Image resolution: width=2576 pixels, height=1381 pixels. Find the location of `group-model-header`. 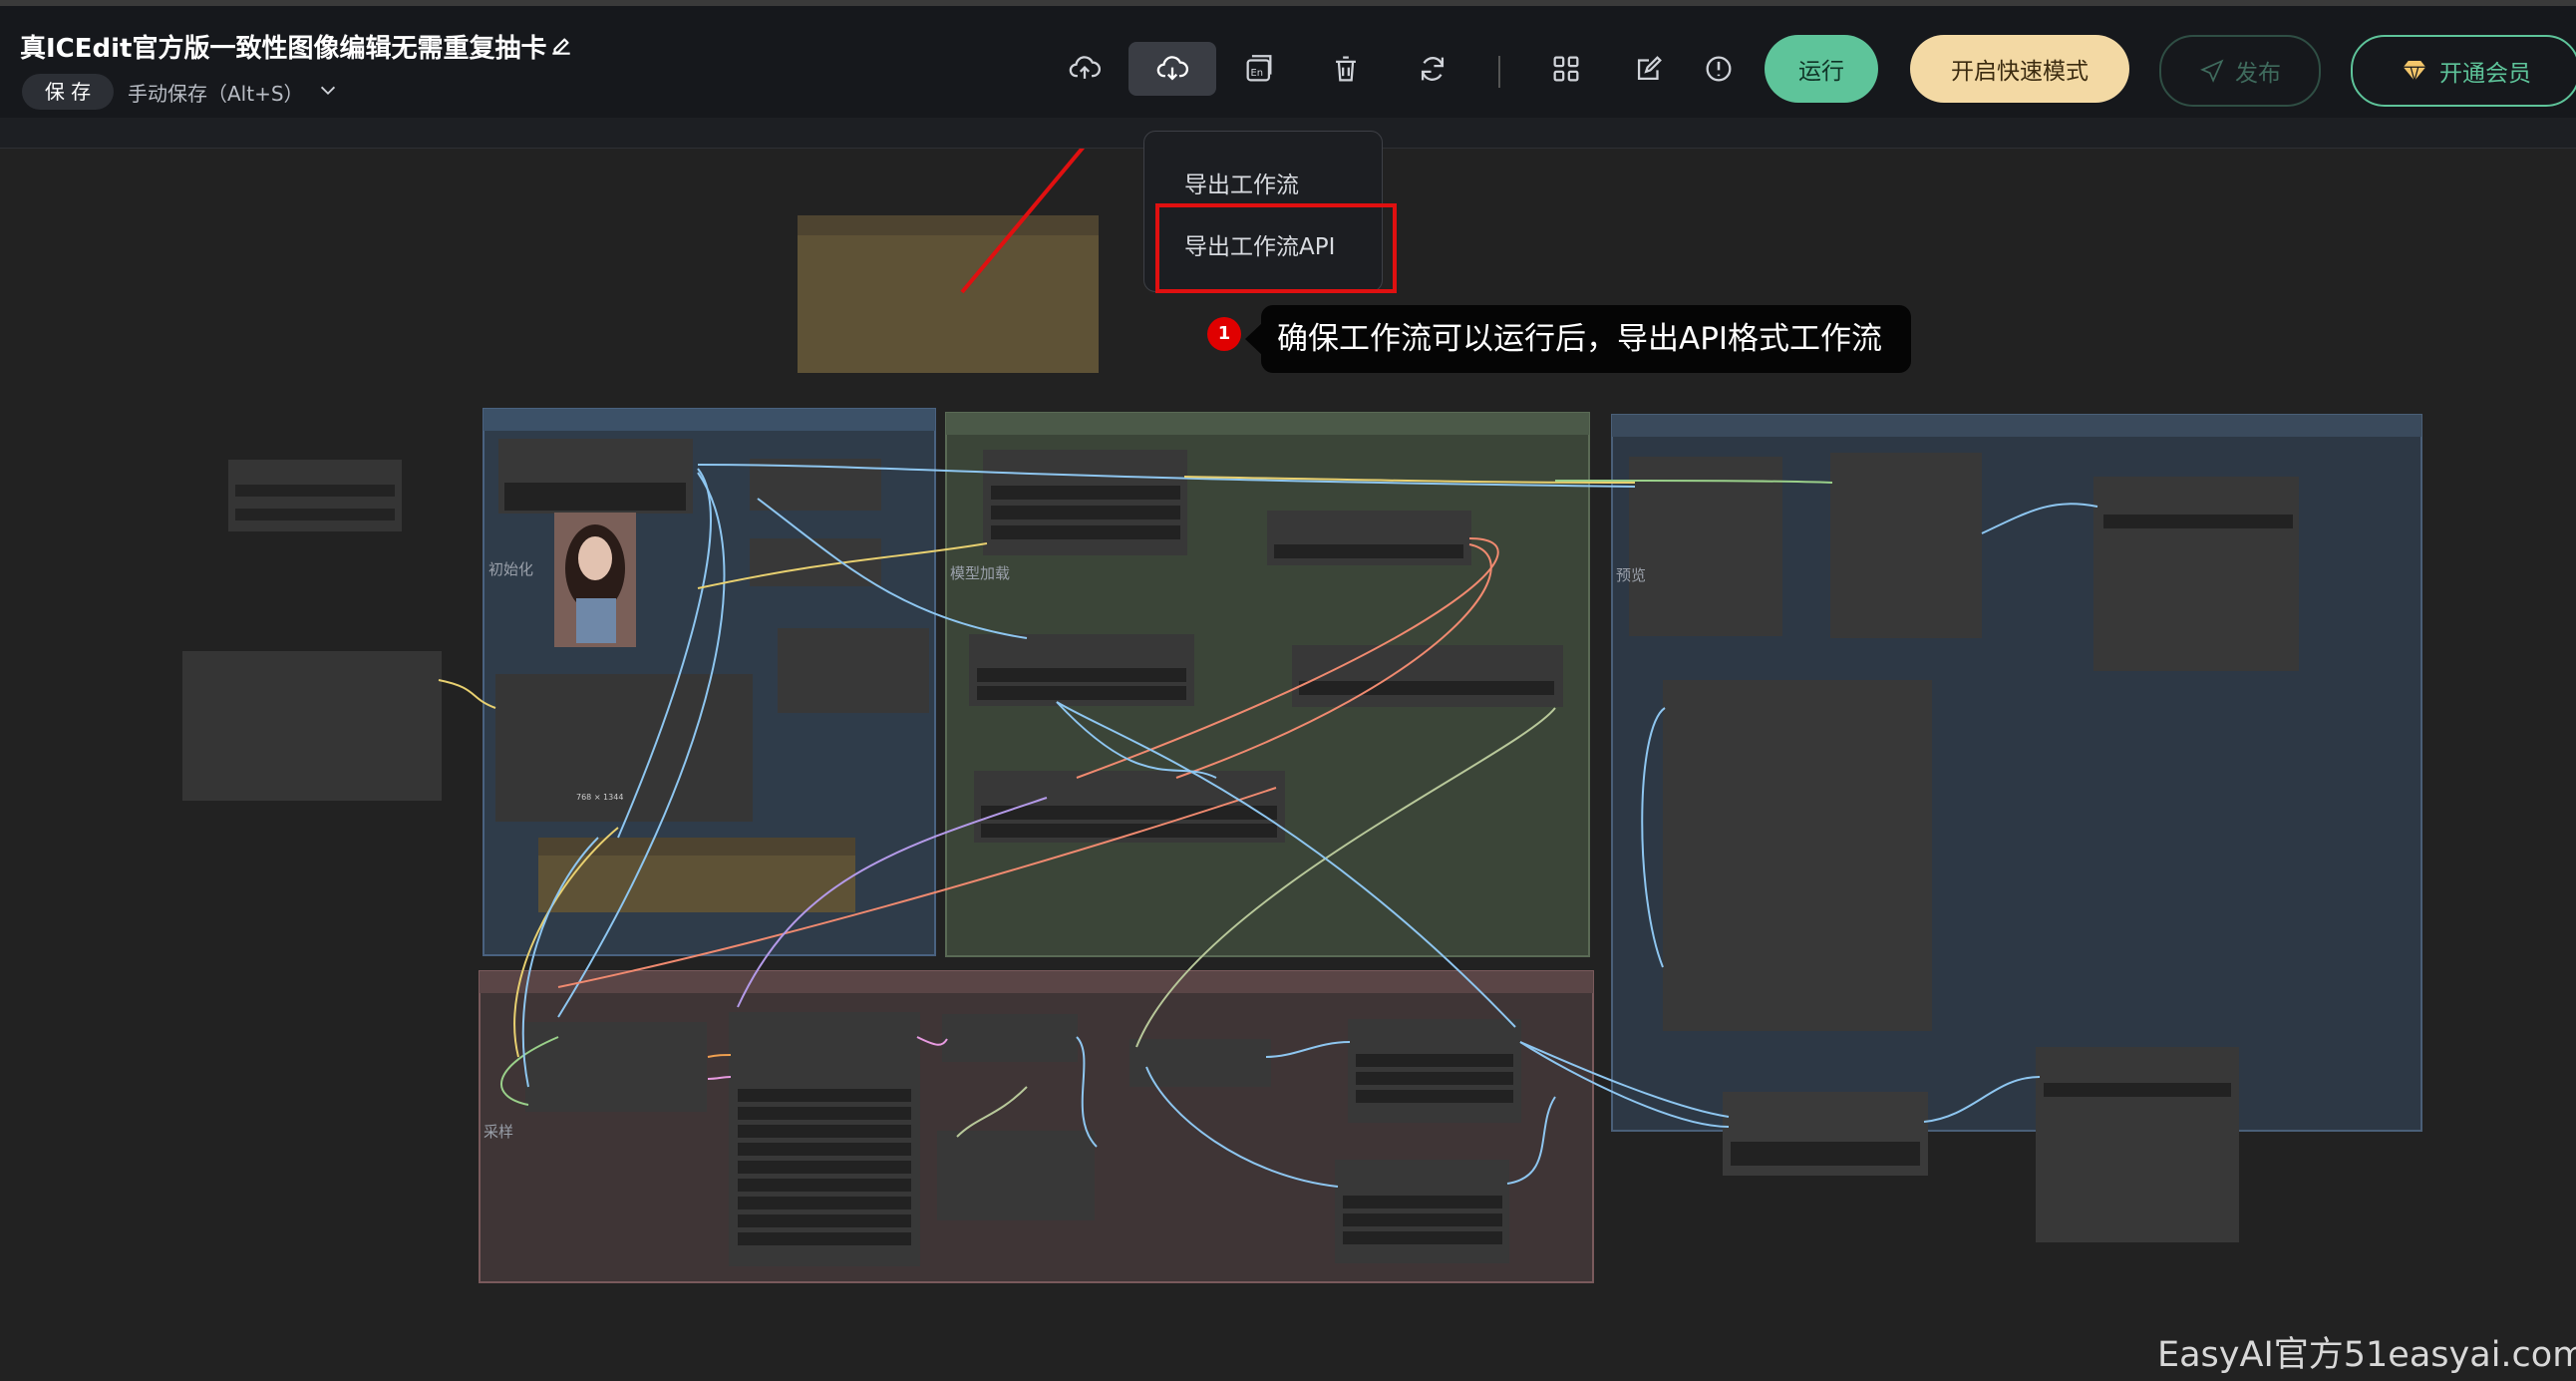

group-model-header is located at coordinates (1267, 424).